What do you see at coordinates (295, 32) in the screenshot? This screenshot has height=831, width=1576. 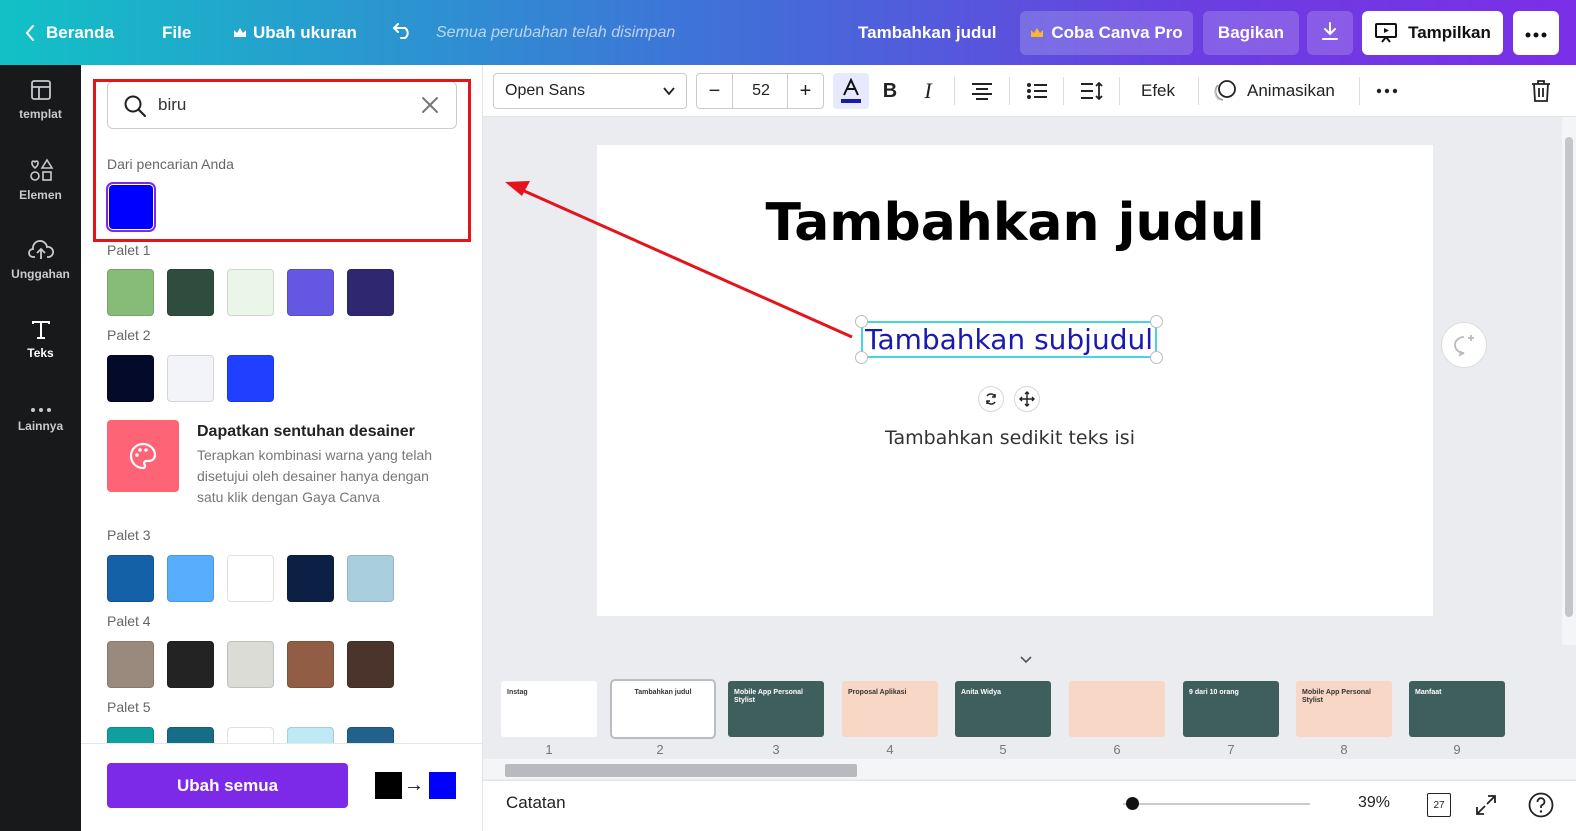 I see `resize-button: Ubah ukuran` at bounding box center [295, 32].